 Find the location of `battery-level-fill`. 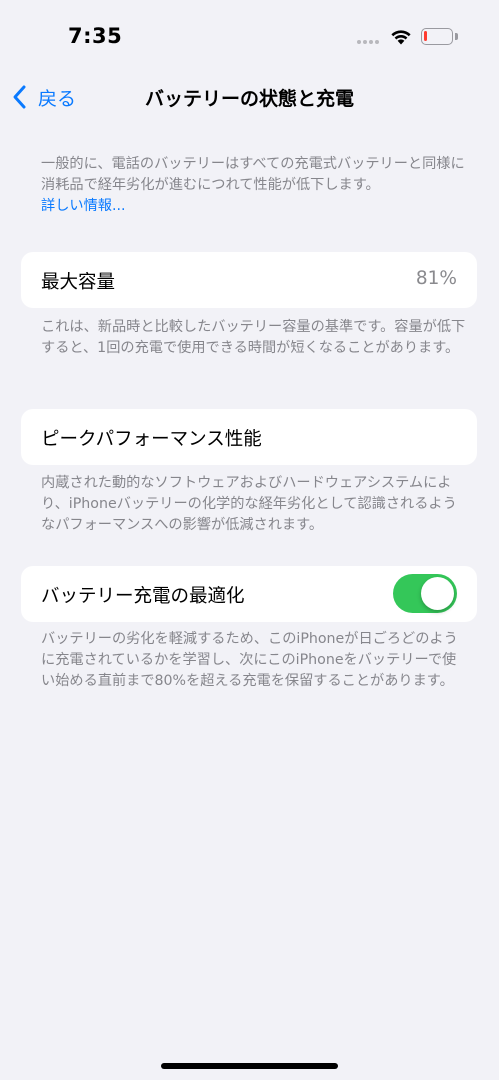

battery-level-fill is located at coordinates (425, 36).